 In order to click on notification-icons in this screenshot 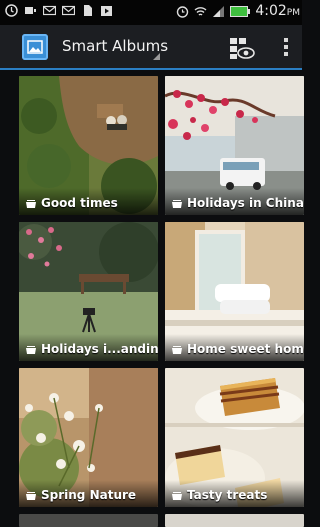, I will do `click(59, 10)`.